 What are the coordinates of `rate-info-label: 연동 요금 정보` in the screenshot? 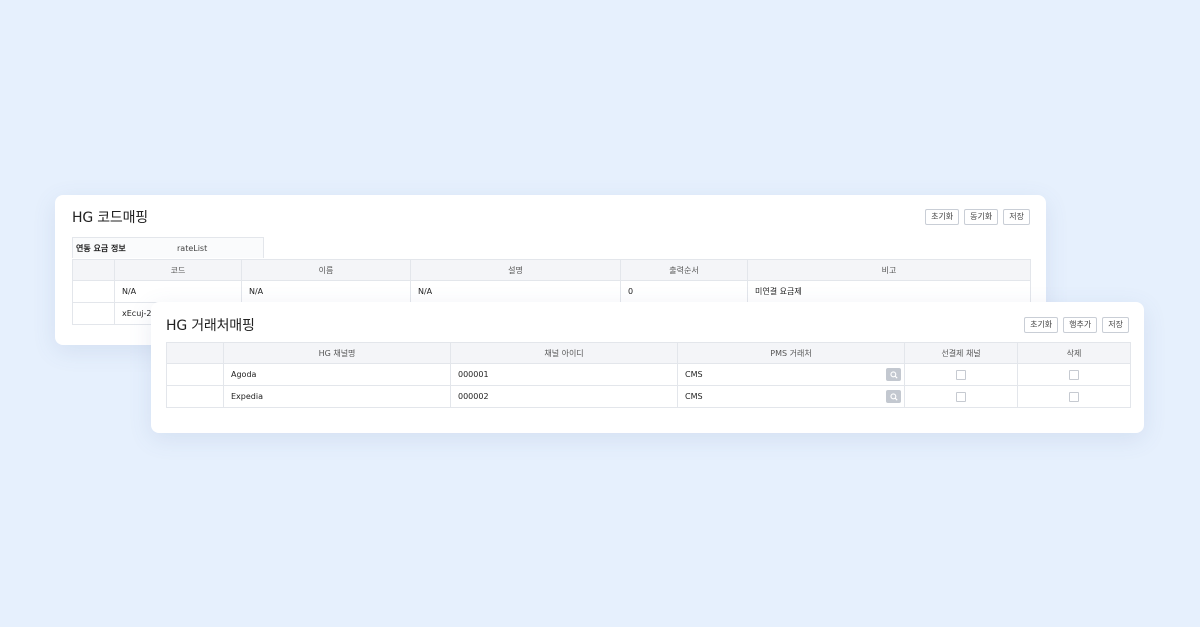 It's located at (101, 248).